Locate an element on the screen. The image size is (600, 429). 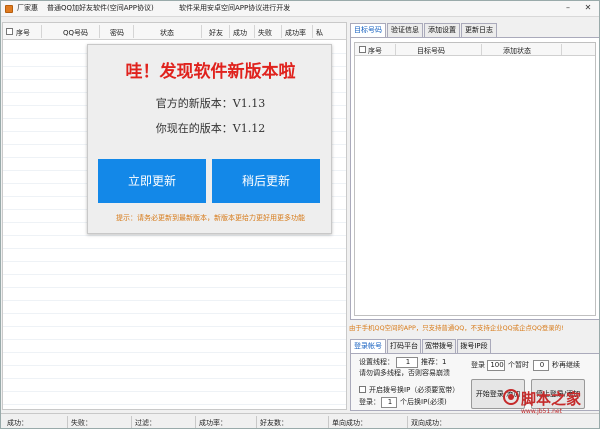
update-tip: 提示：请务必更新到最新版本，新版本更给力更好用更多功能 is located at coordinates (210, 218).